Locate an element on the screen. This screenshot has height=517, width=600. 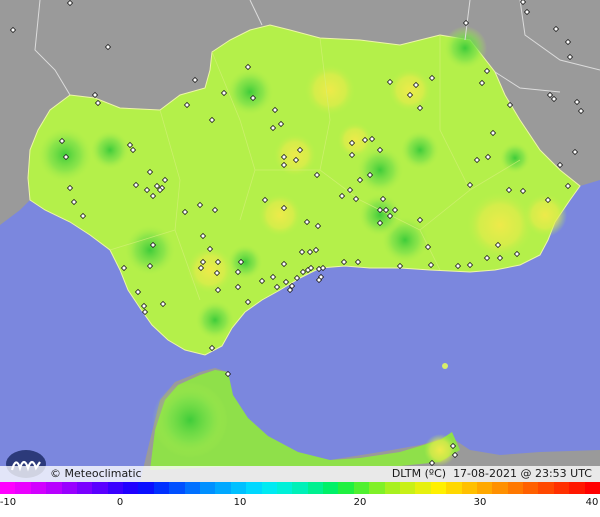
islet is located at coordinates (445, 366).